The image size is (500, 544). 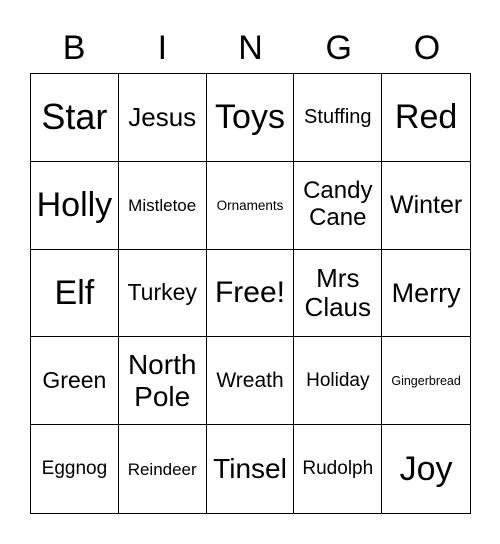 What do you see at coordinates (162, 381) in the screenshot?
I see `bingo-cell: North Pole` at bounding box center [162, 381].